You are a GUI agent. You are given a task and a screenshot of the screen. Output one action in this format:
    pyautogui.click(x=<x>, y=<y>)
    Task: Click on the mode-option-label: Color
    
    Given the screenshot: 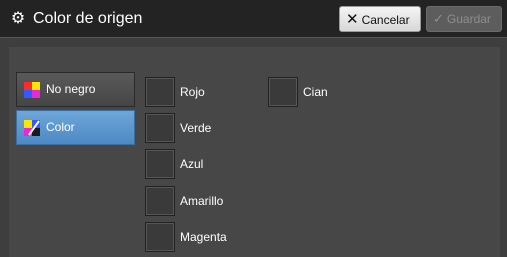 What is the action you would take?
    pyautogui.click(x=60, y=127)
    